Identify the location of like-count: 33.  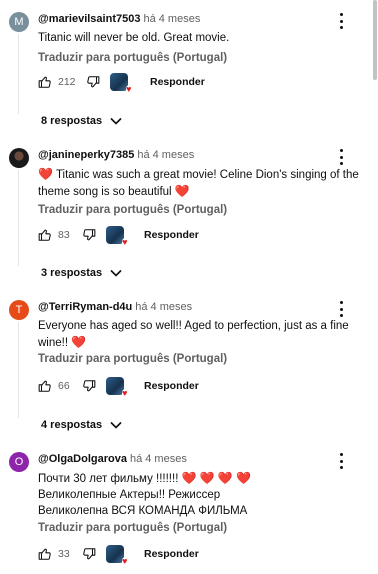
(64, 554).